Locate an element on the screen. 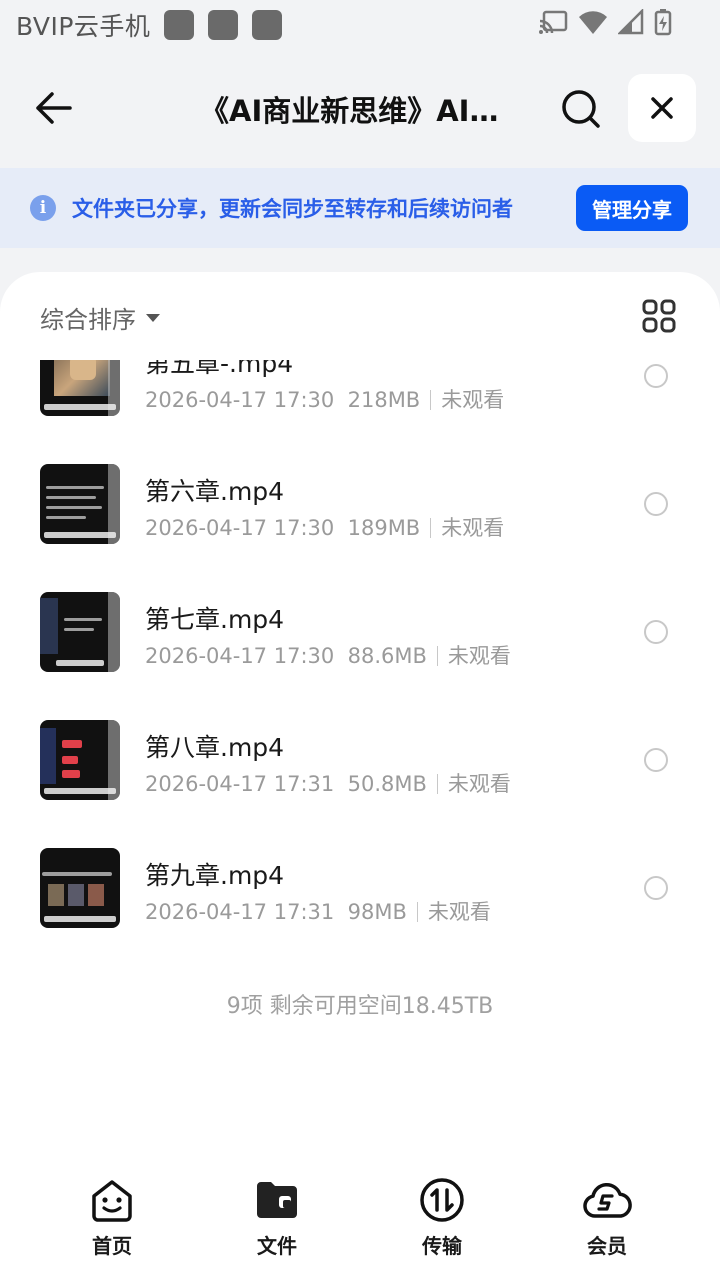 The width and height of the screenshot is (720, 1280). file-size: 88.6MB is located at coordinates (387, 656).